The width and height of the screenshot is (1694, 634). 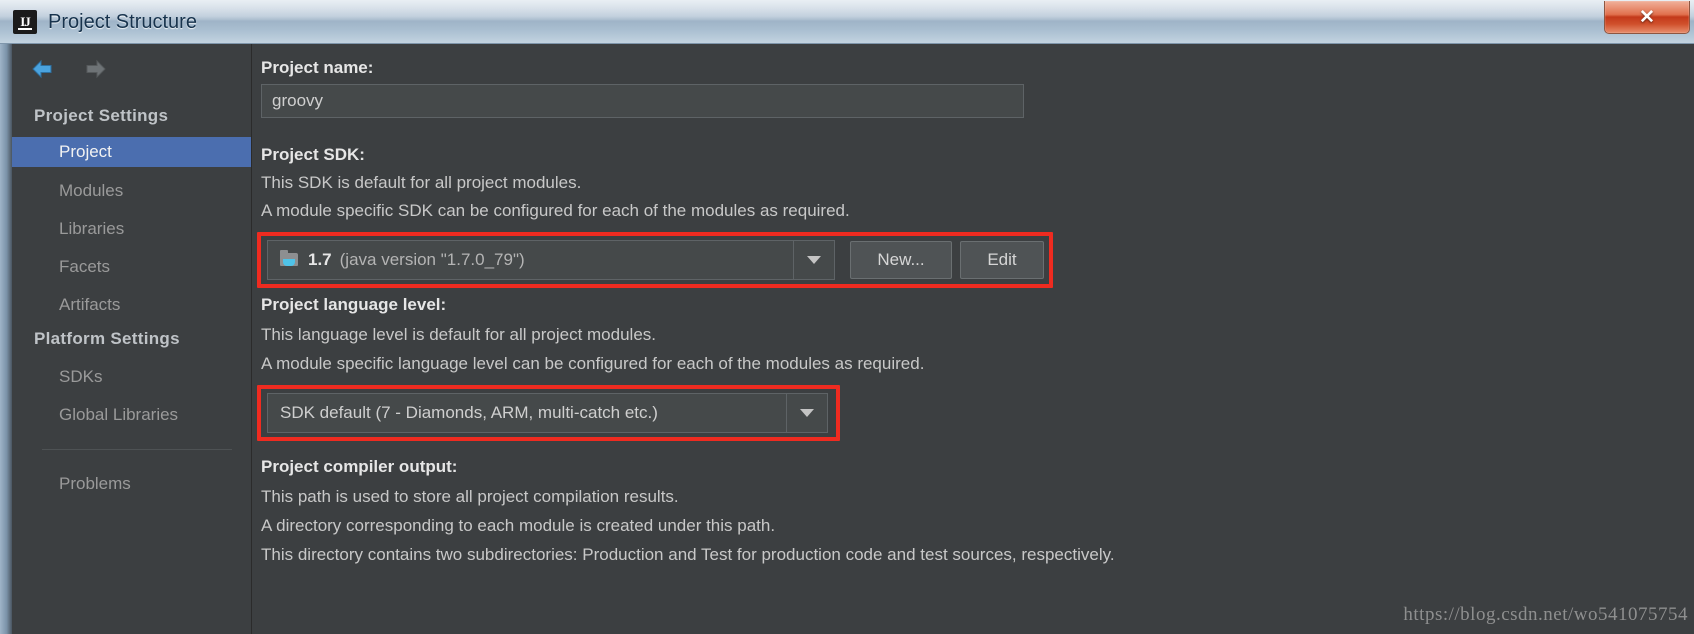 I want to click on sidebar-group-project-settings: Project Settings, so click(x=101, y=115).